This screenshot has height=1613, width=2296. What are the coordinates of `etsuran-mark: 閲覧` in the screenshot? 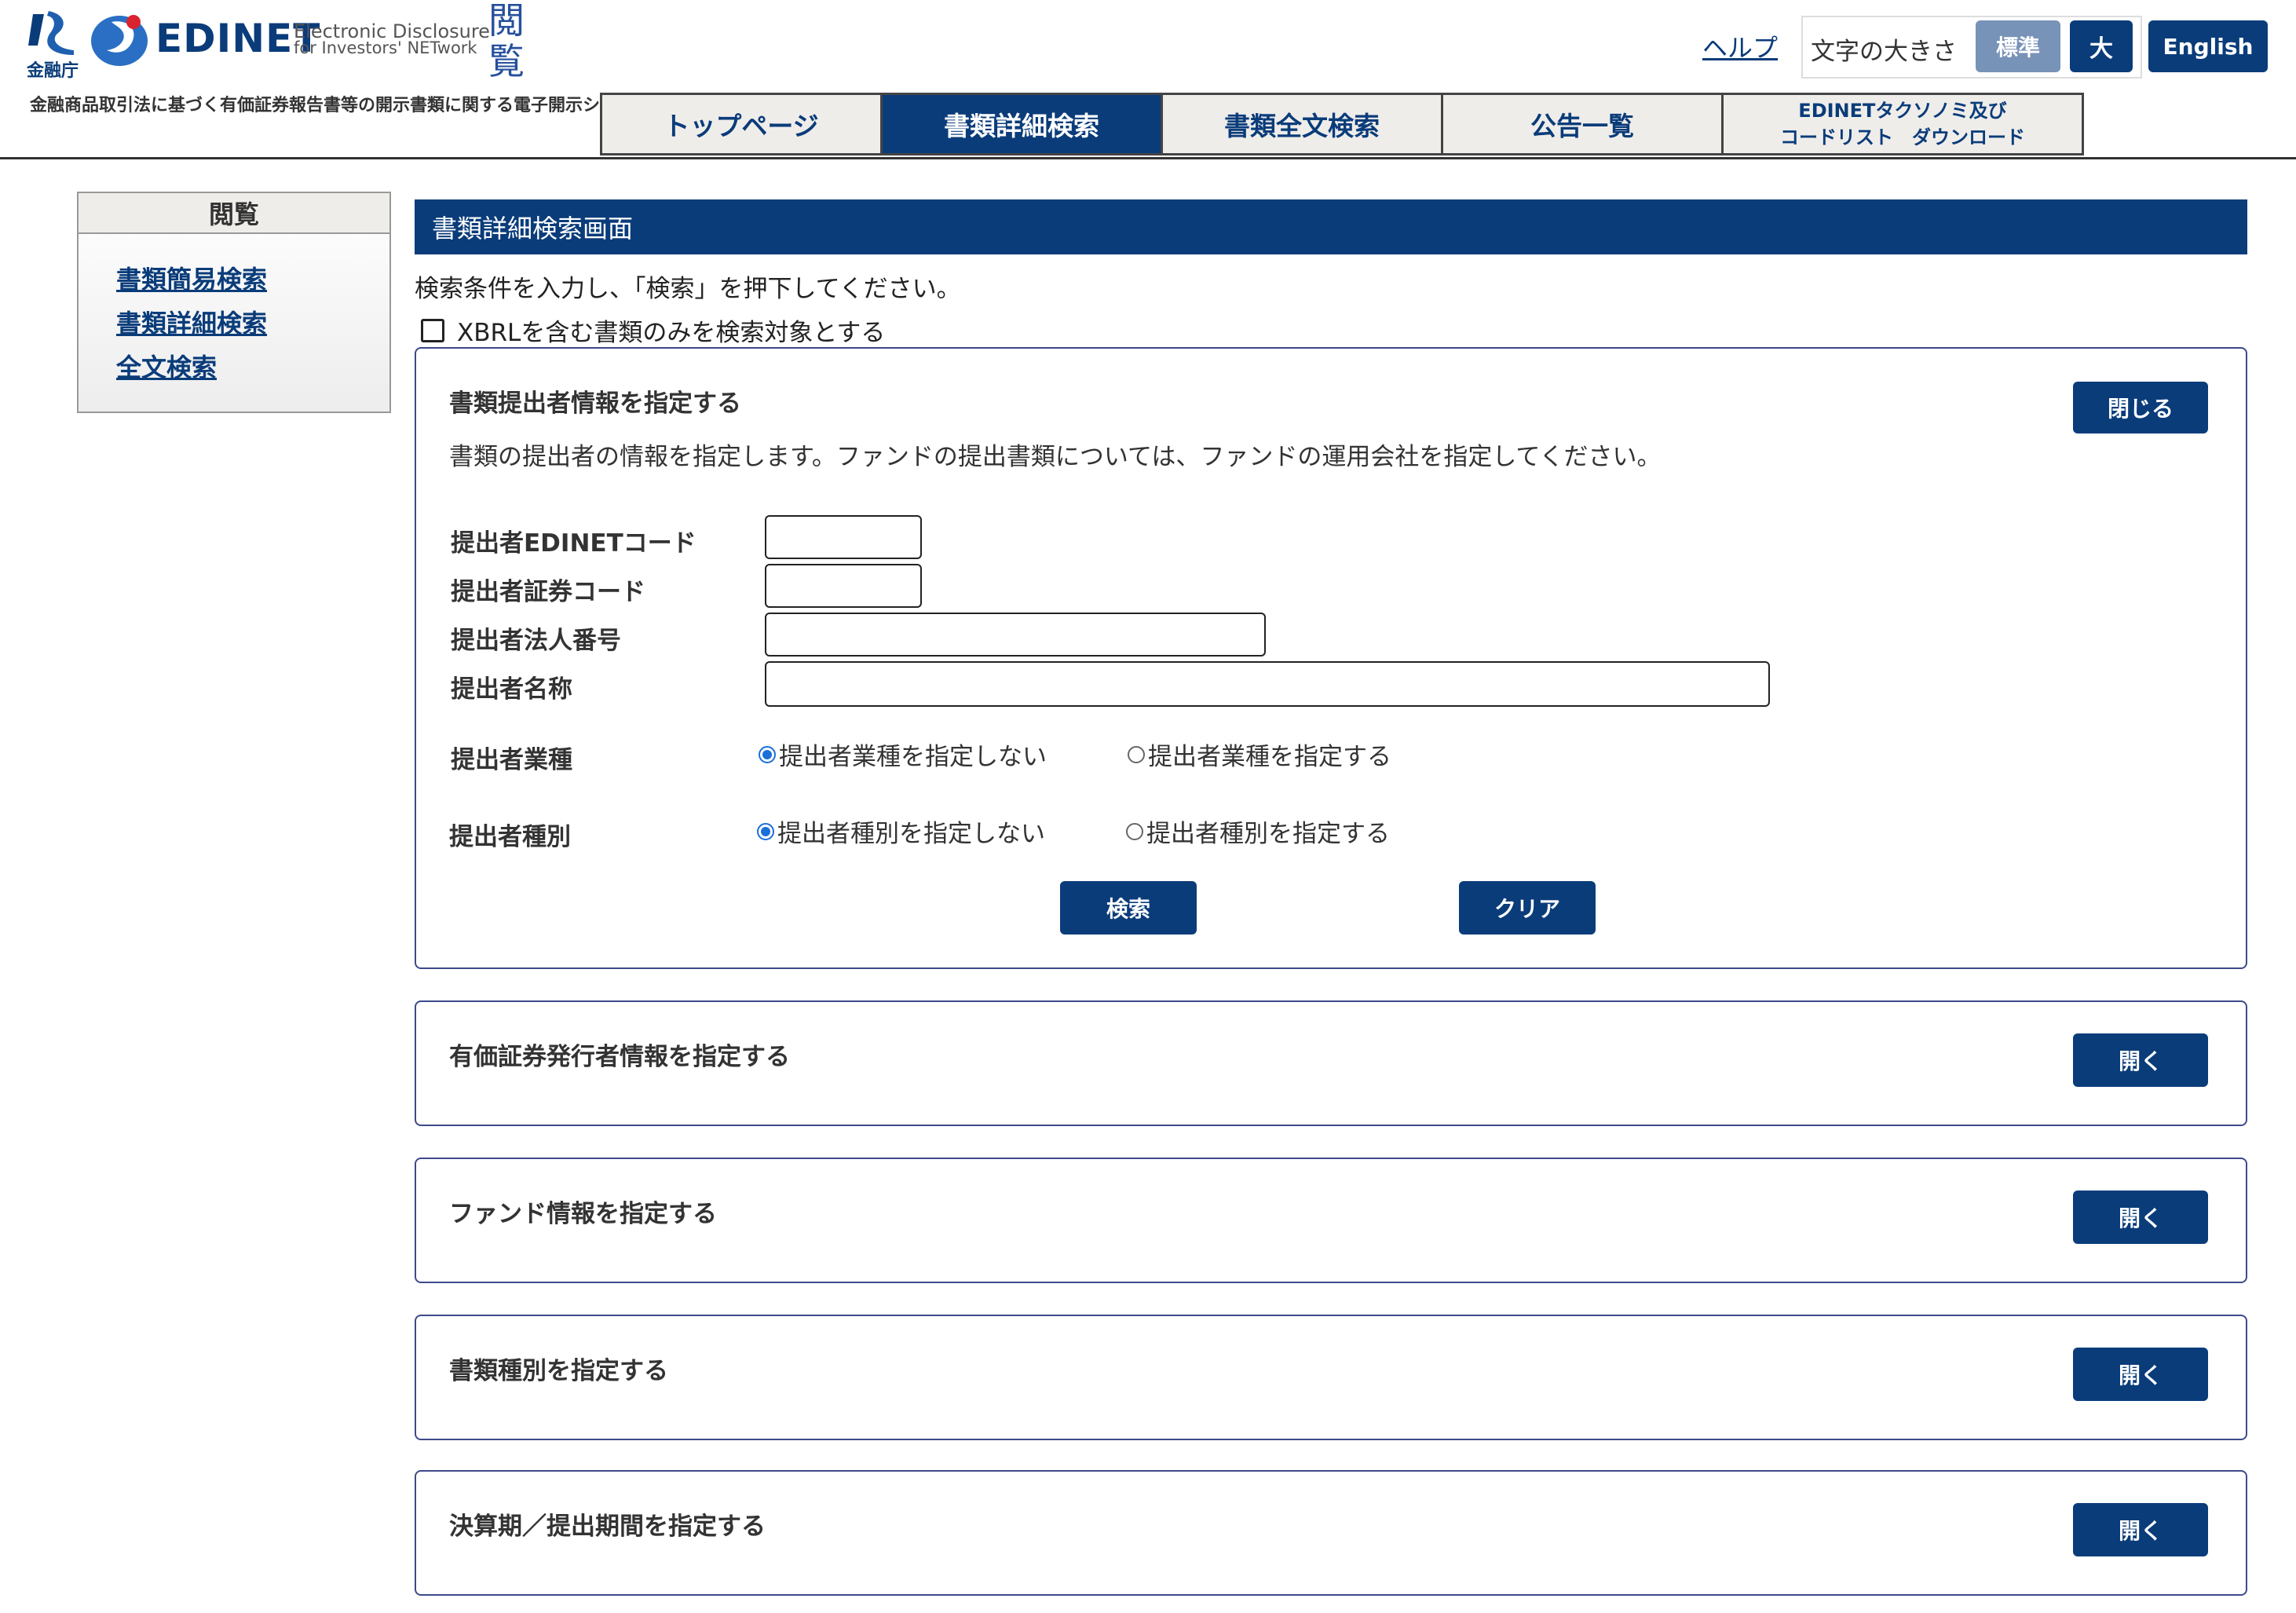 It's located at (506, 41).